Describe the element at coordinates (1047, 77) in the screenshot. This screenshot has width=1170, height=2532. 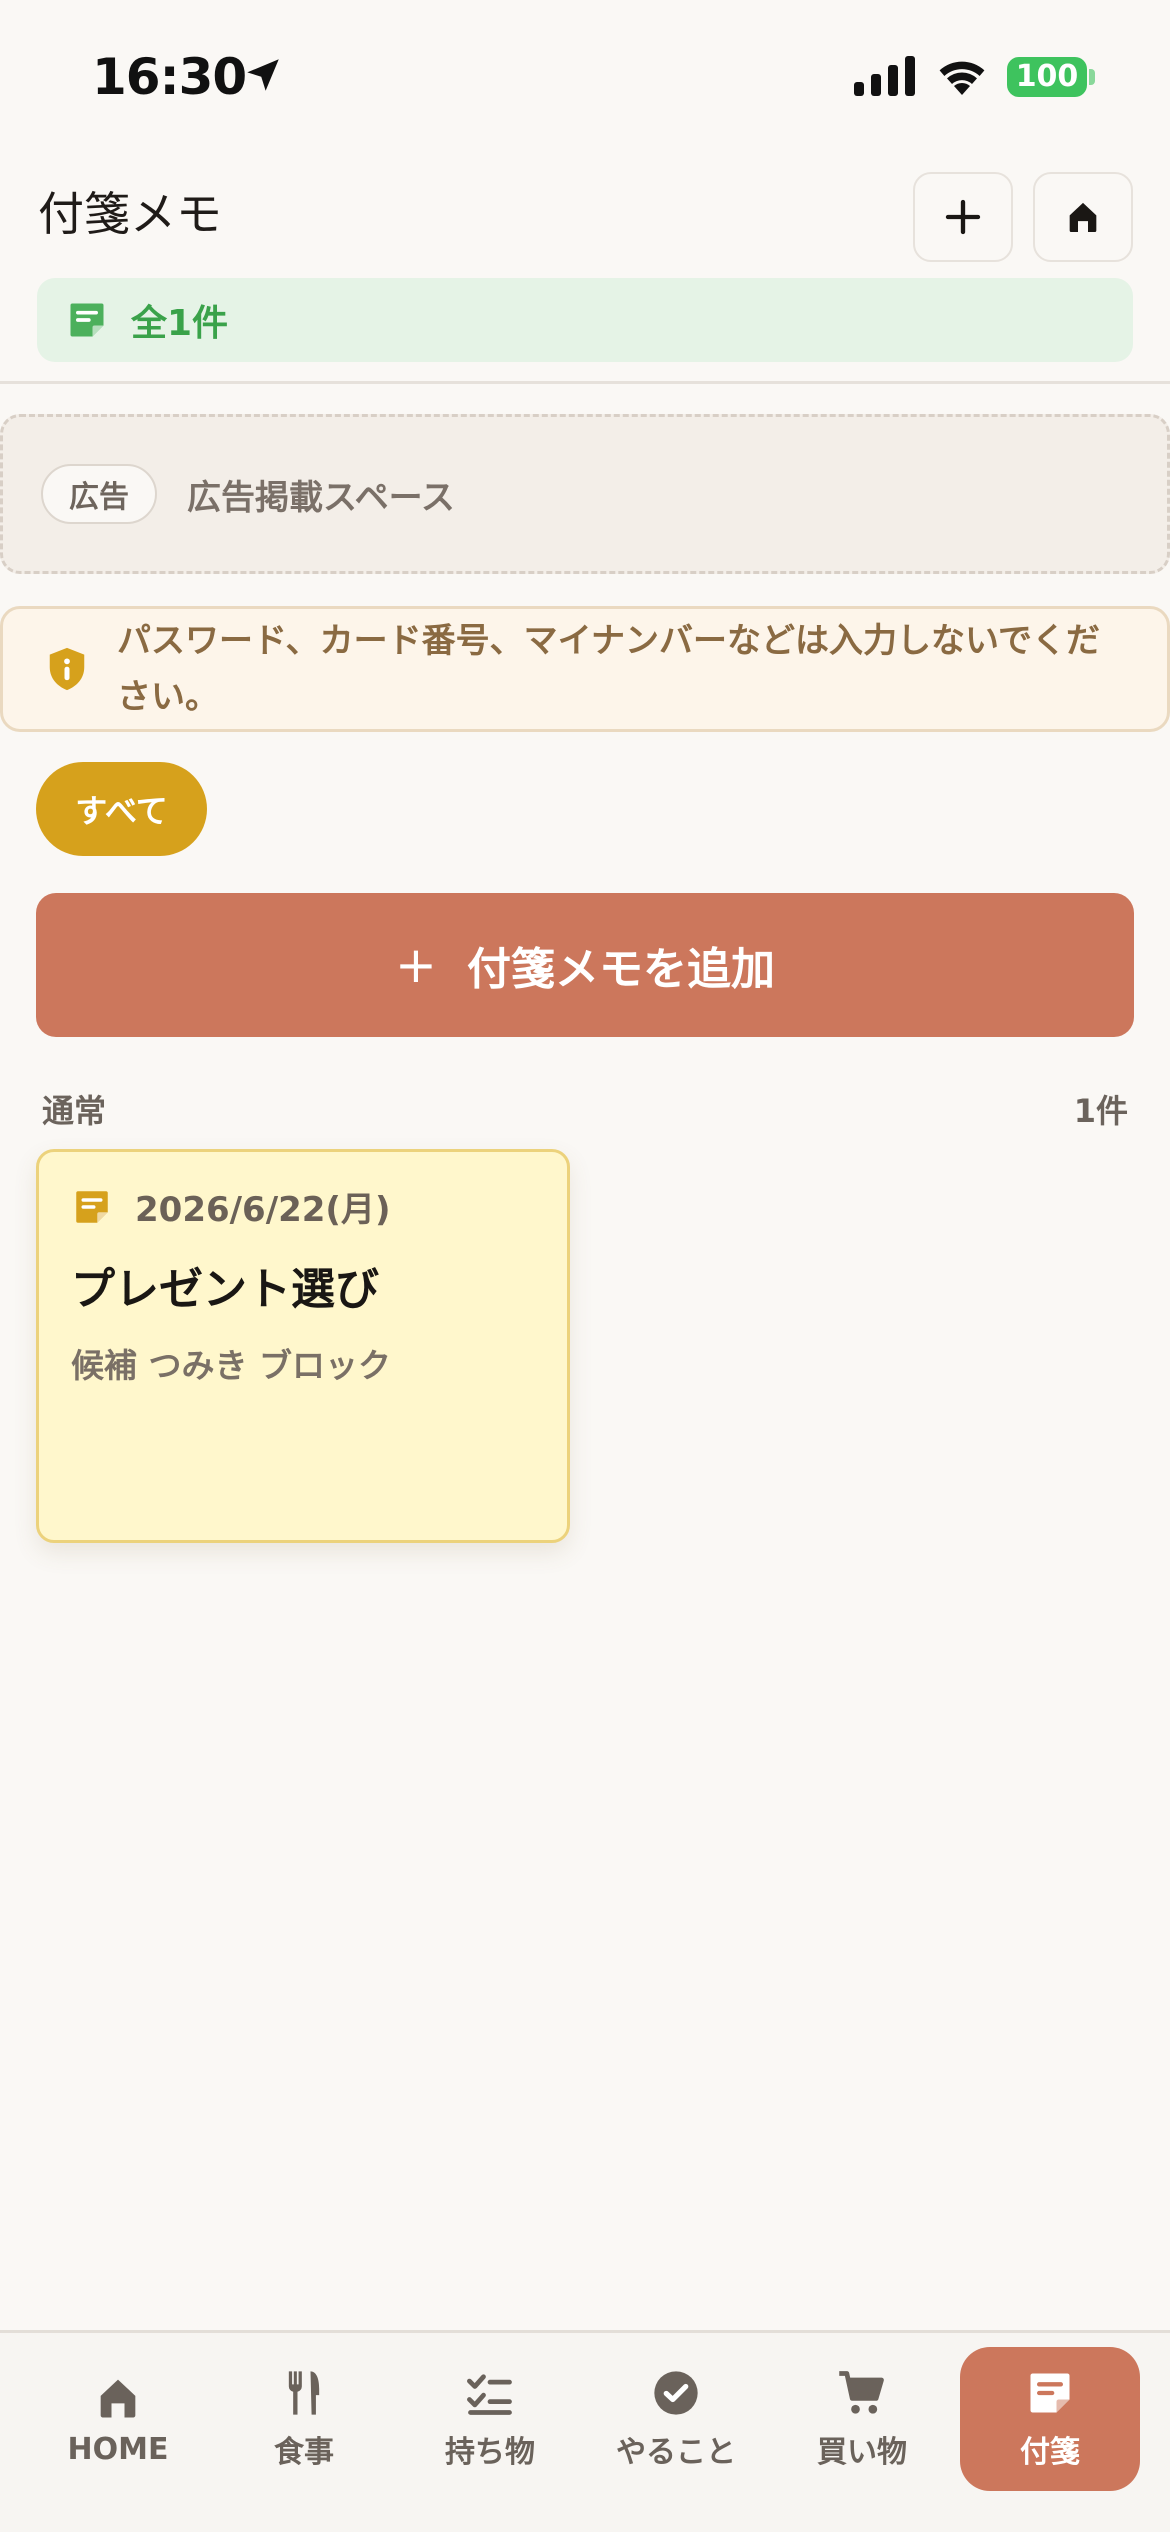
I see `battery-indicator: 100` at that location.